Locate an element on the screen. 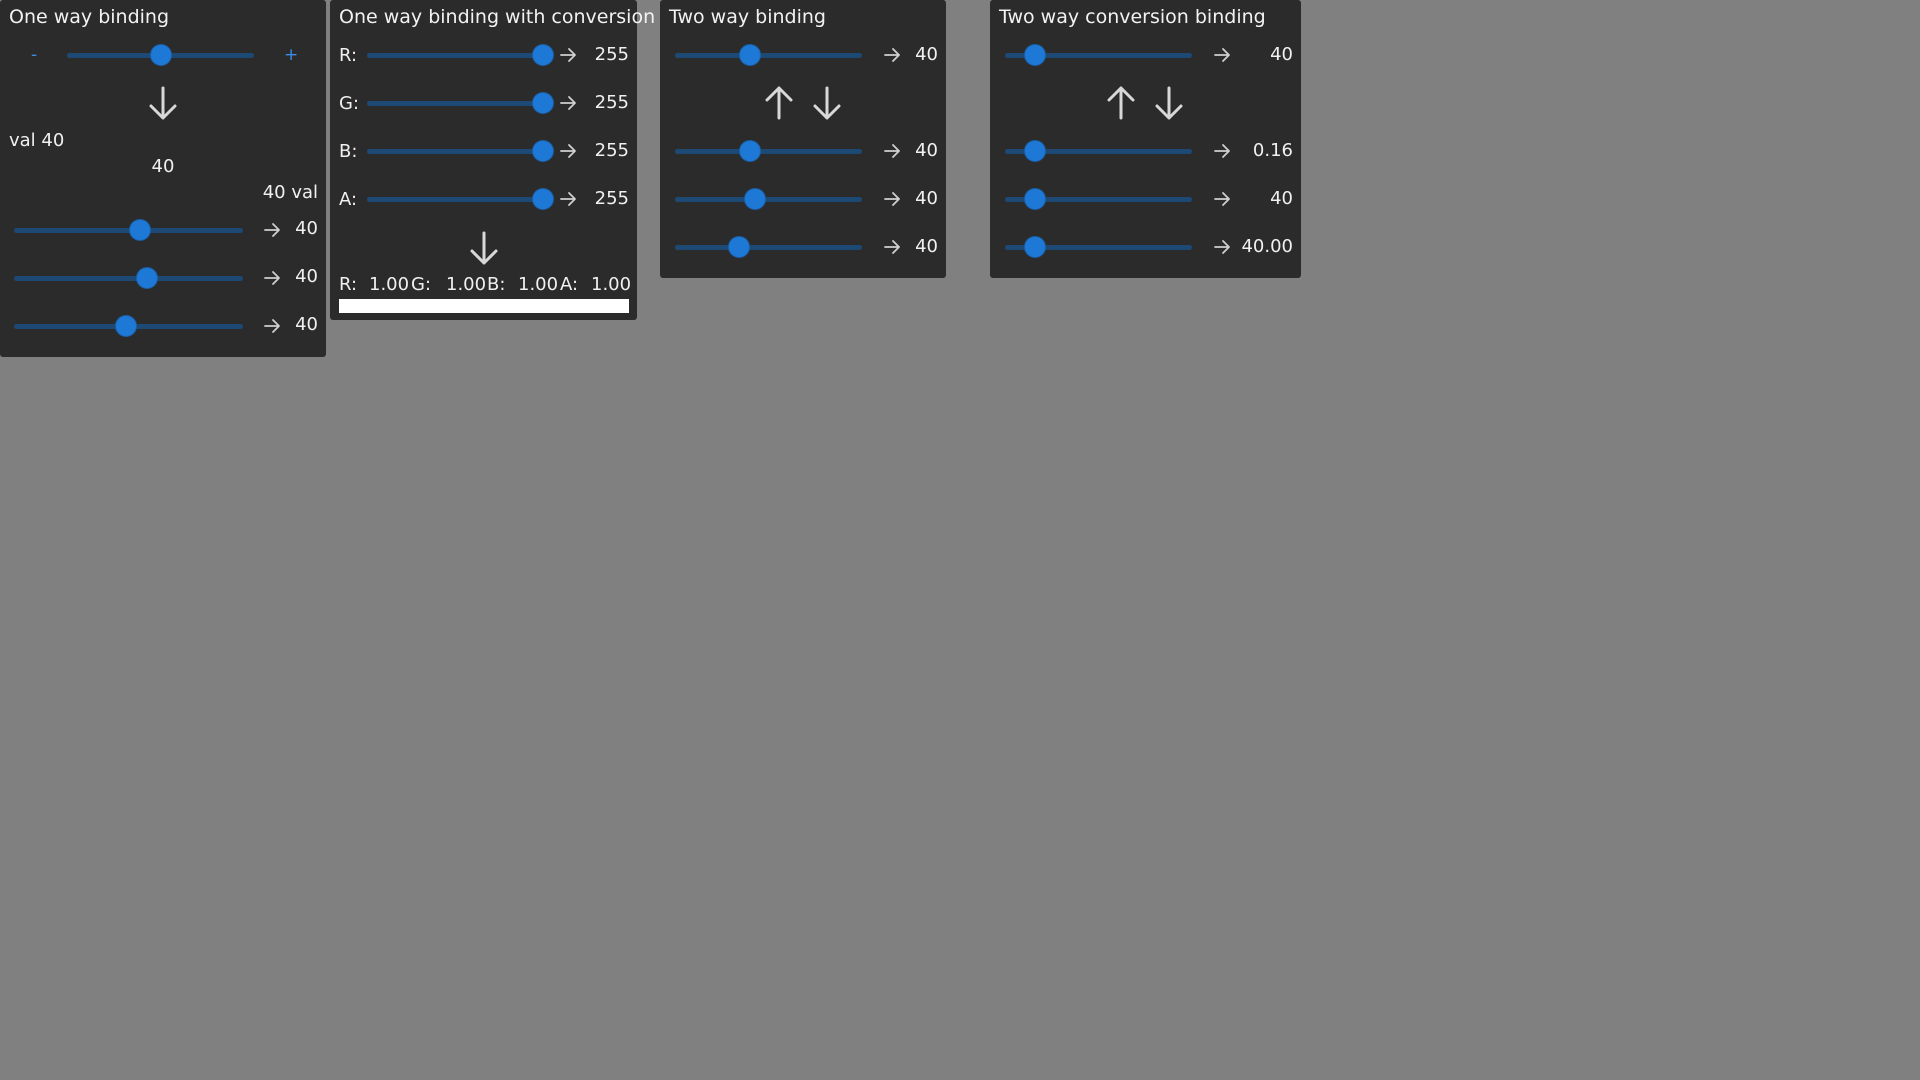  summary-label: B: is located at coordinates (496, 284).